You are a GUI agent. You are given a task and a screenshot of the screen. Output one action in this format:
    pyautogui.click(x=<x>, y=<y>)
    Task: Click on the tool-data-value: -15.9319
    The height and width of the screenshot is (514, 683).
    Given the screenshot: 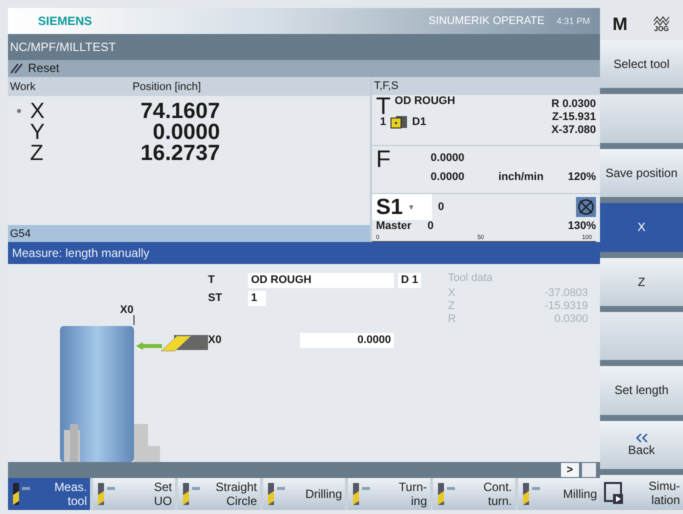 What is the action you would take?
    pyautogui.click(x=566, y=307)
    